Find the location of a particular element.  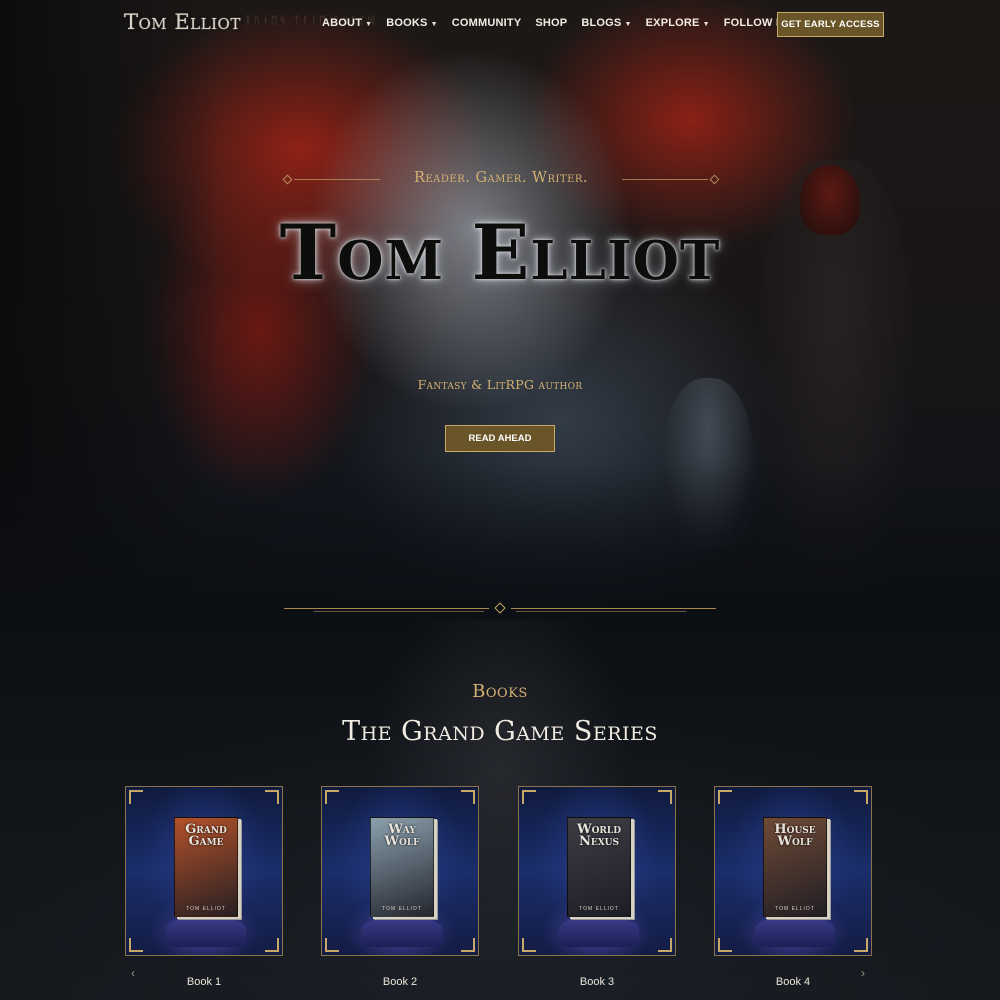

book-card-frame: Grand Game TOM ELLIOT is located at coordinates (204, 871).